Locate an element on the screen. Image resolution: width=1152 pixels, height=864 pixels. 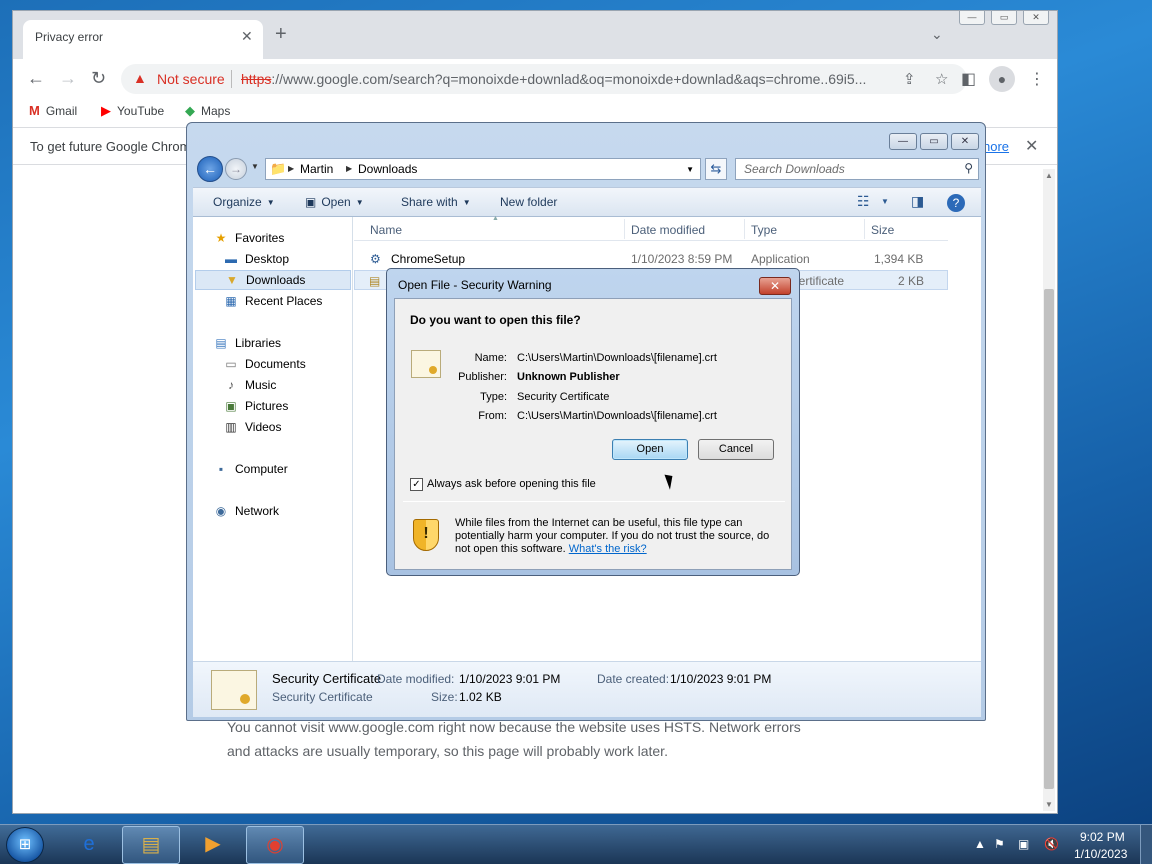
always-ask-label: Always ask before opening this file is located at coordinates (511, 484).